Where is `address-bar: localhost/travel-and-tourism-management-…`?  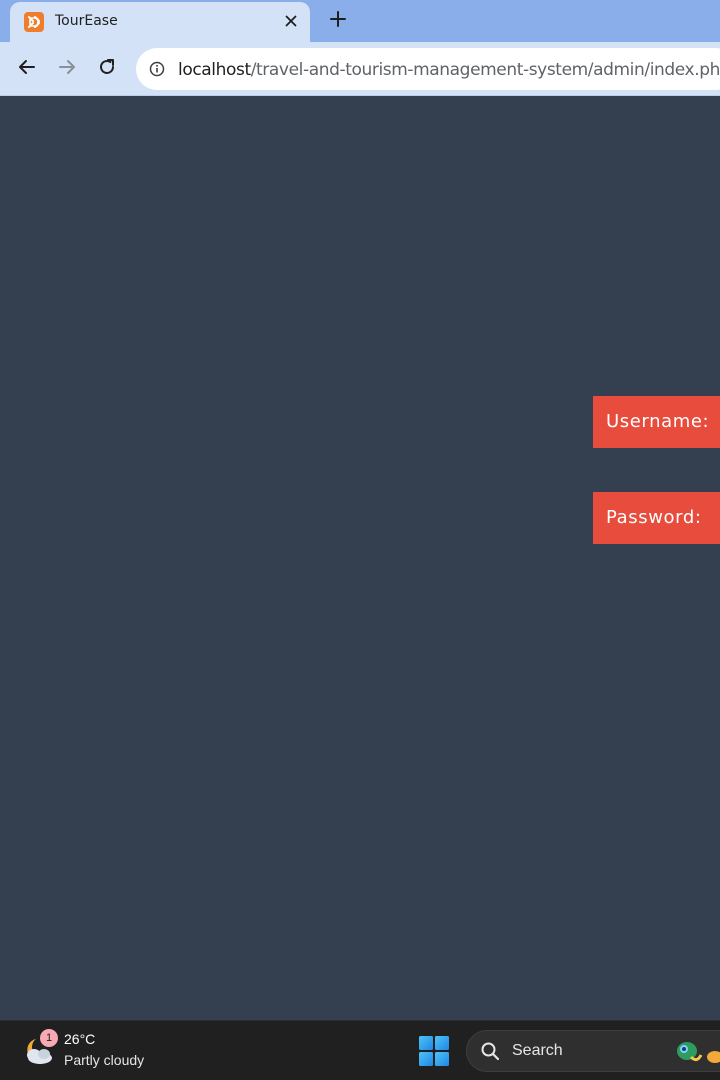
address-bar: localhost/travel-and-tourism-management-… is located at coordinates (428, 69).